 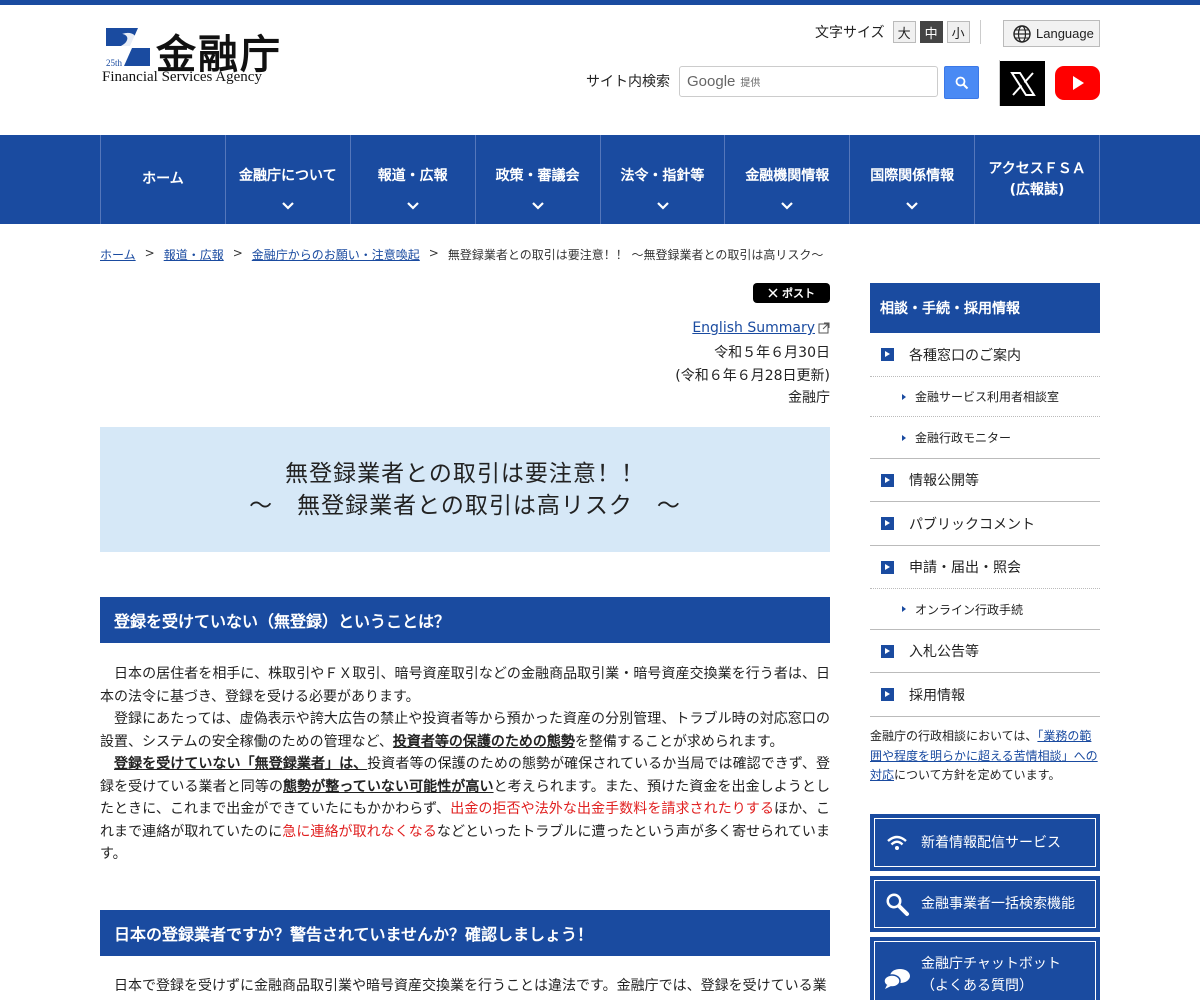 What do you see at coordinates (761, 328) in the screenshot?
I see `english-summary-link: English Summary` at bounding box center [761, 328].